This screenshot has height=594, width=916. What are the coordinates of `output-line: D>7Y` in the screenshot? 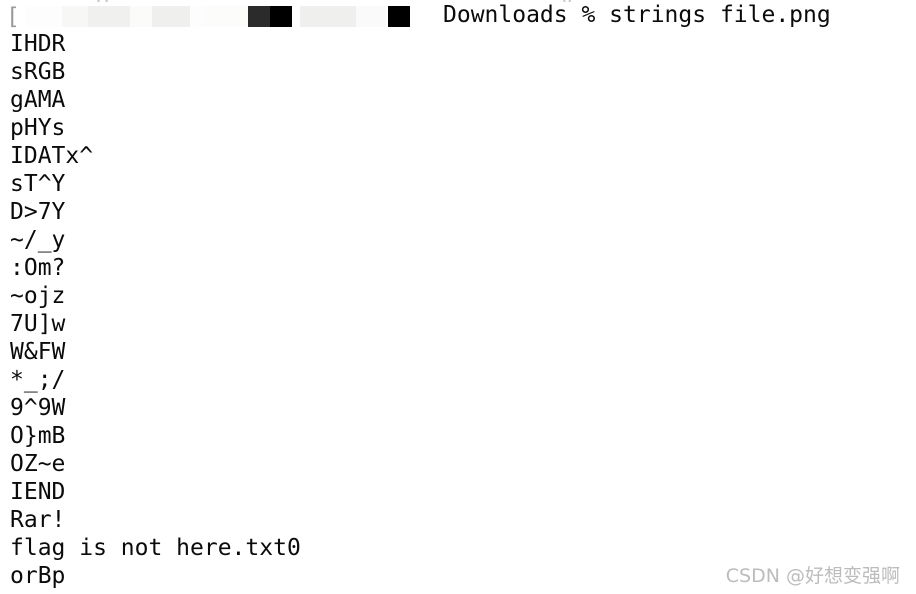 It's located at (38, 212).